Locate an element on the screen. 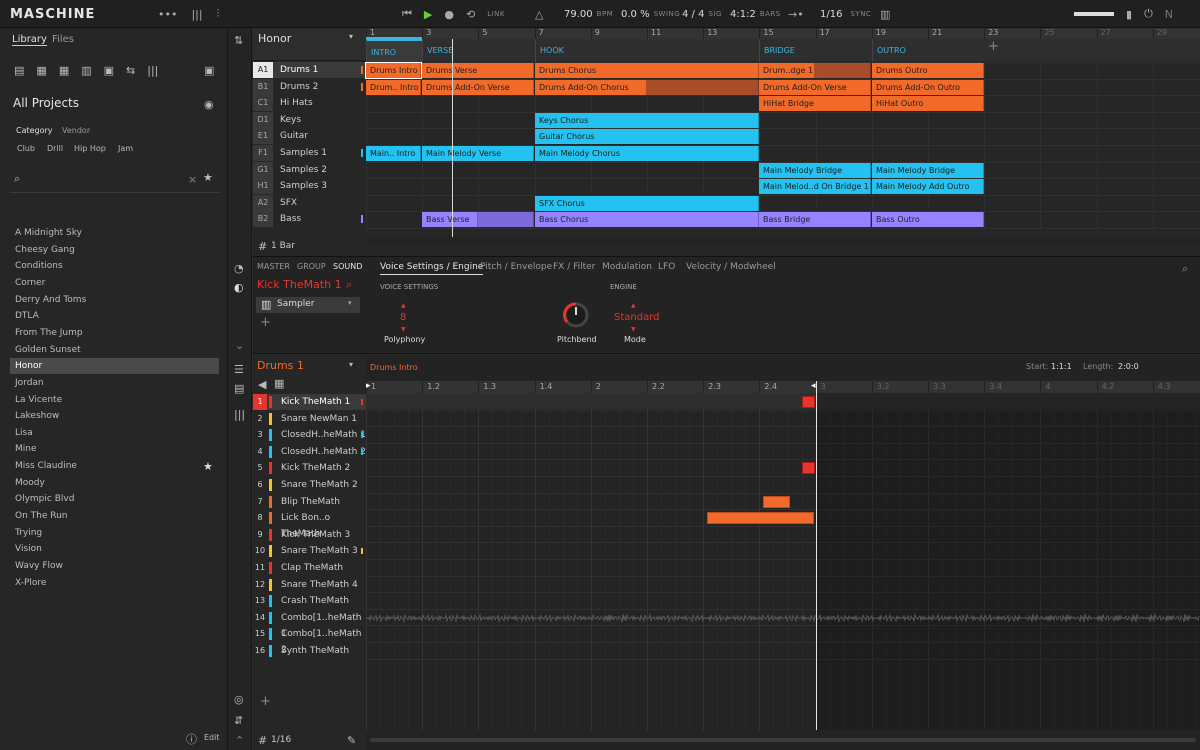 This screenshot has height=750, width=1200. length-value: 2:0:0 is located at coordinates (1128, 366).